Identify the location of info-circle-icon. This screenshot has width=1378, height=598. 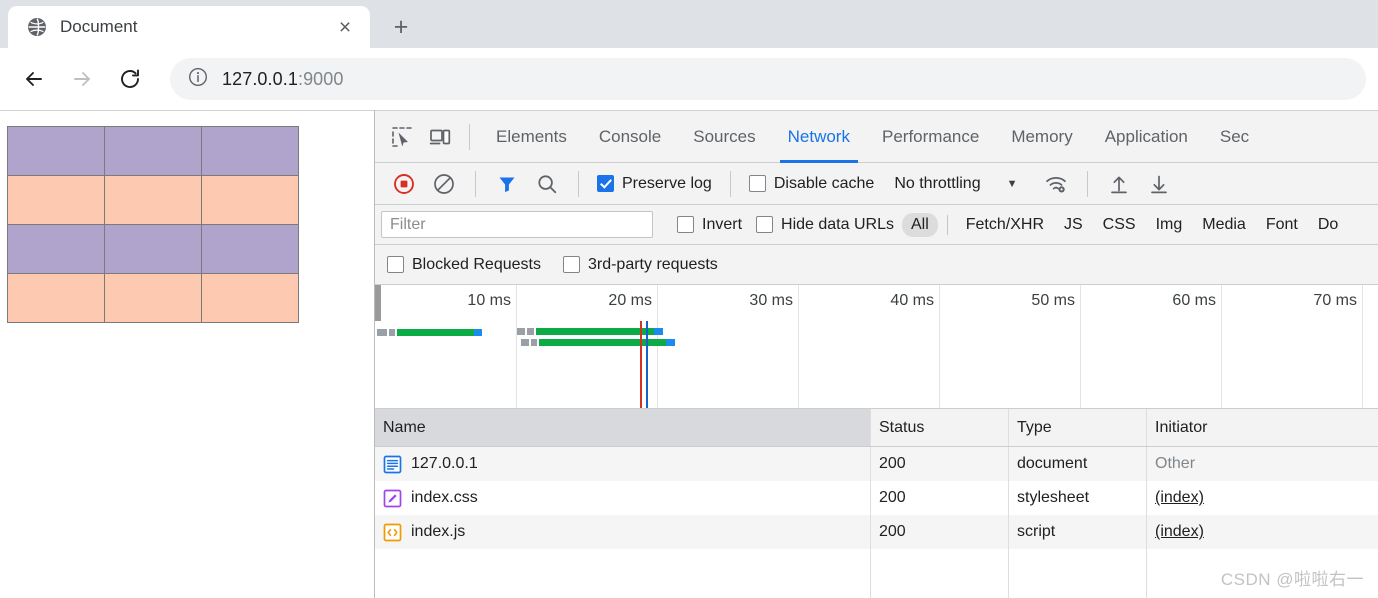
(198, 79).